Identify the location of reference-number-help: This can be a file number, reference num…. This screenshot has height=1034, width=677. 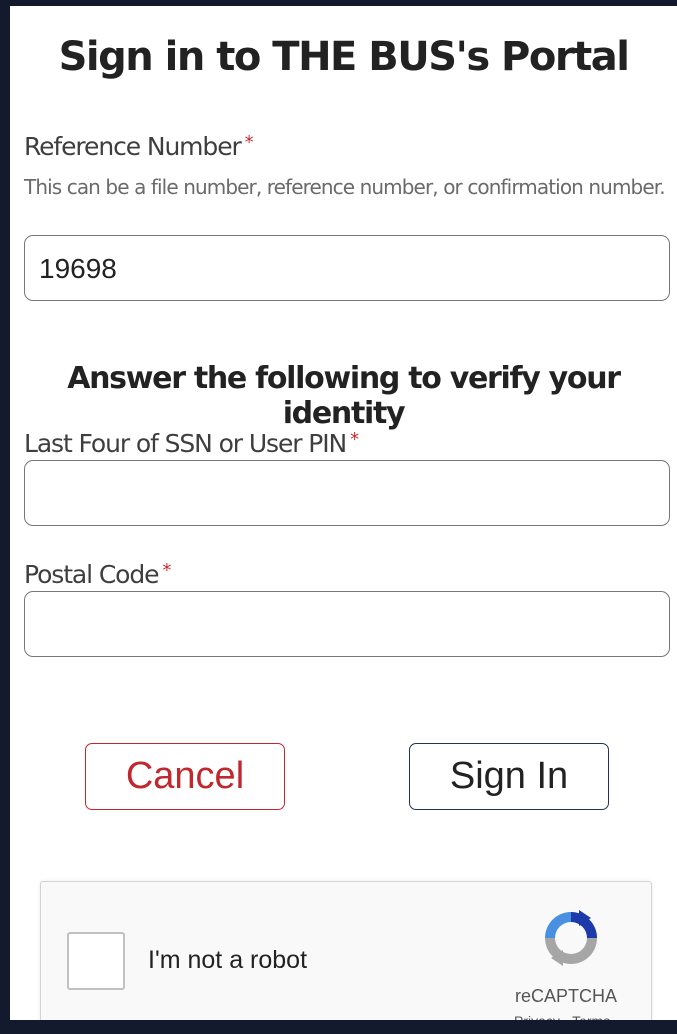
(345, 187).